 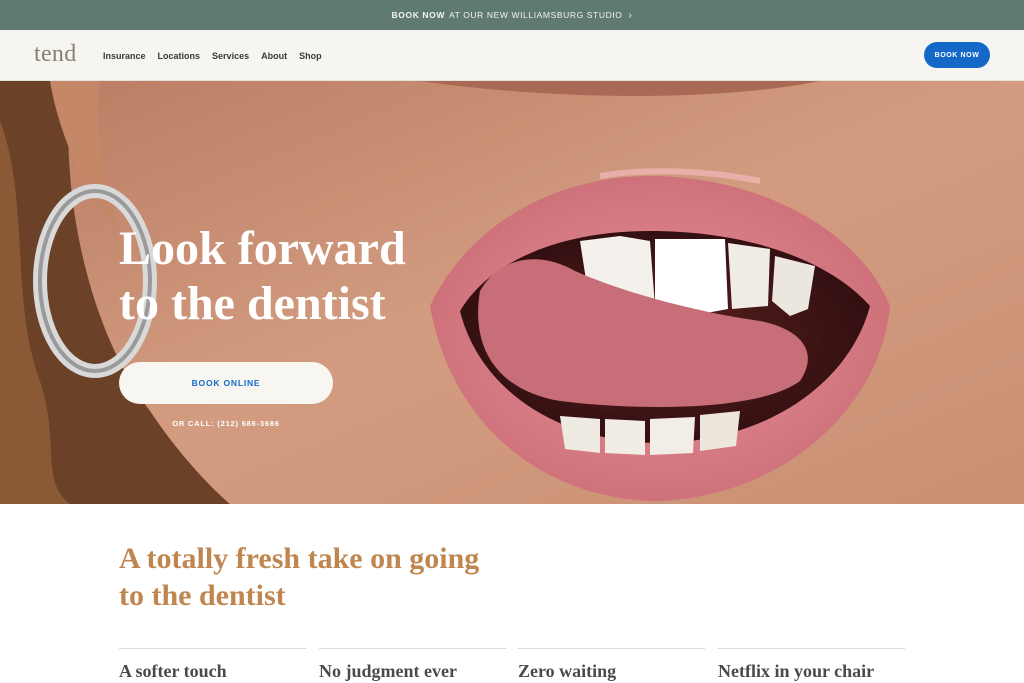 I want to click on hero-title-line-2: to the dentist, so click(x=252, y=303).